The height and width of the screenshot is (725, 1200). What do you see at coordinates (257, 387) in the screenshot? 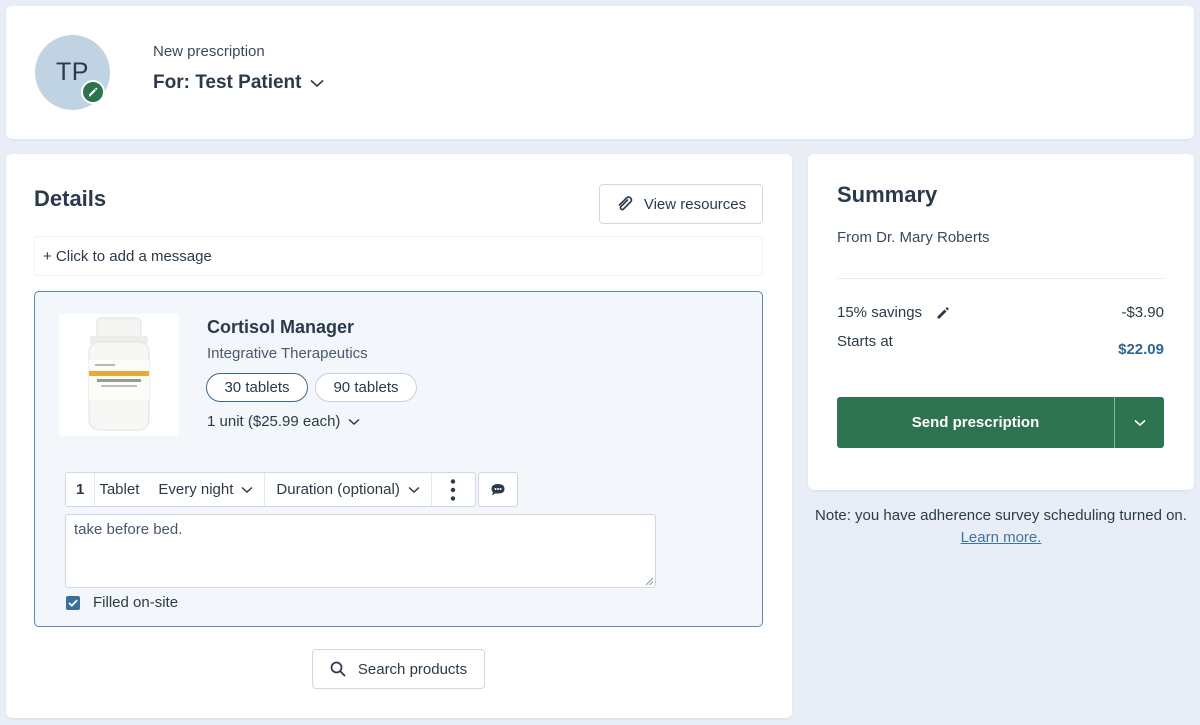
I see `size-option-30-tablets: 30 tablets` at bounding box center [257, 387].